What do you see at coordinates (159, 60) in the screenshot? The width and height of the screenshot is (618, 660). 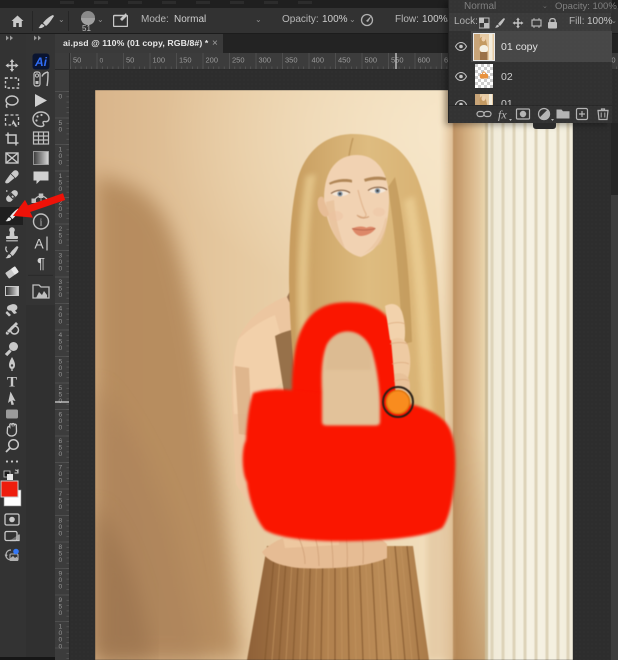 I see `svg-text: 100` at bounding box center [159, 60].